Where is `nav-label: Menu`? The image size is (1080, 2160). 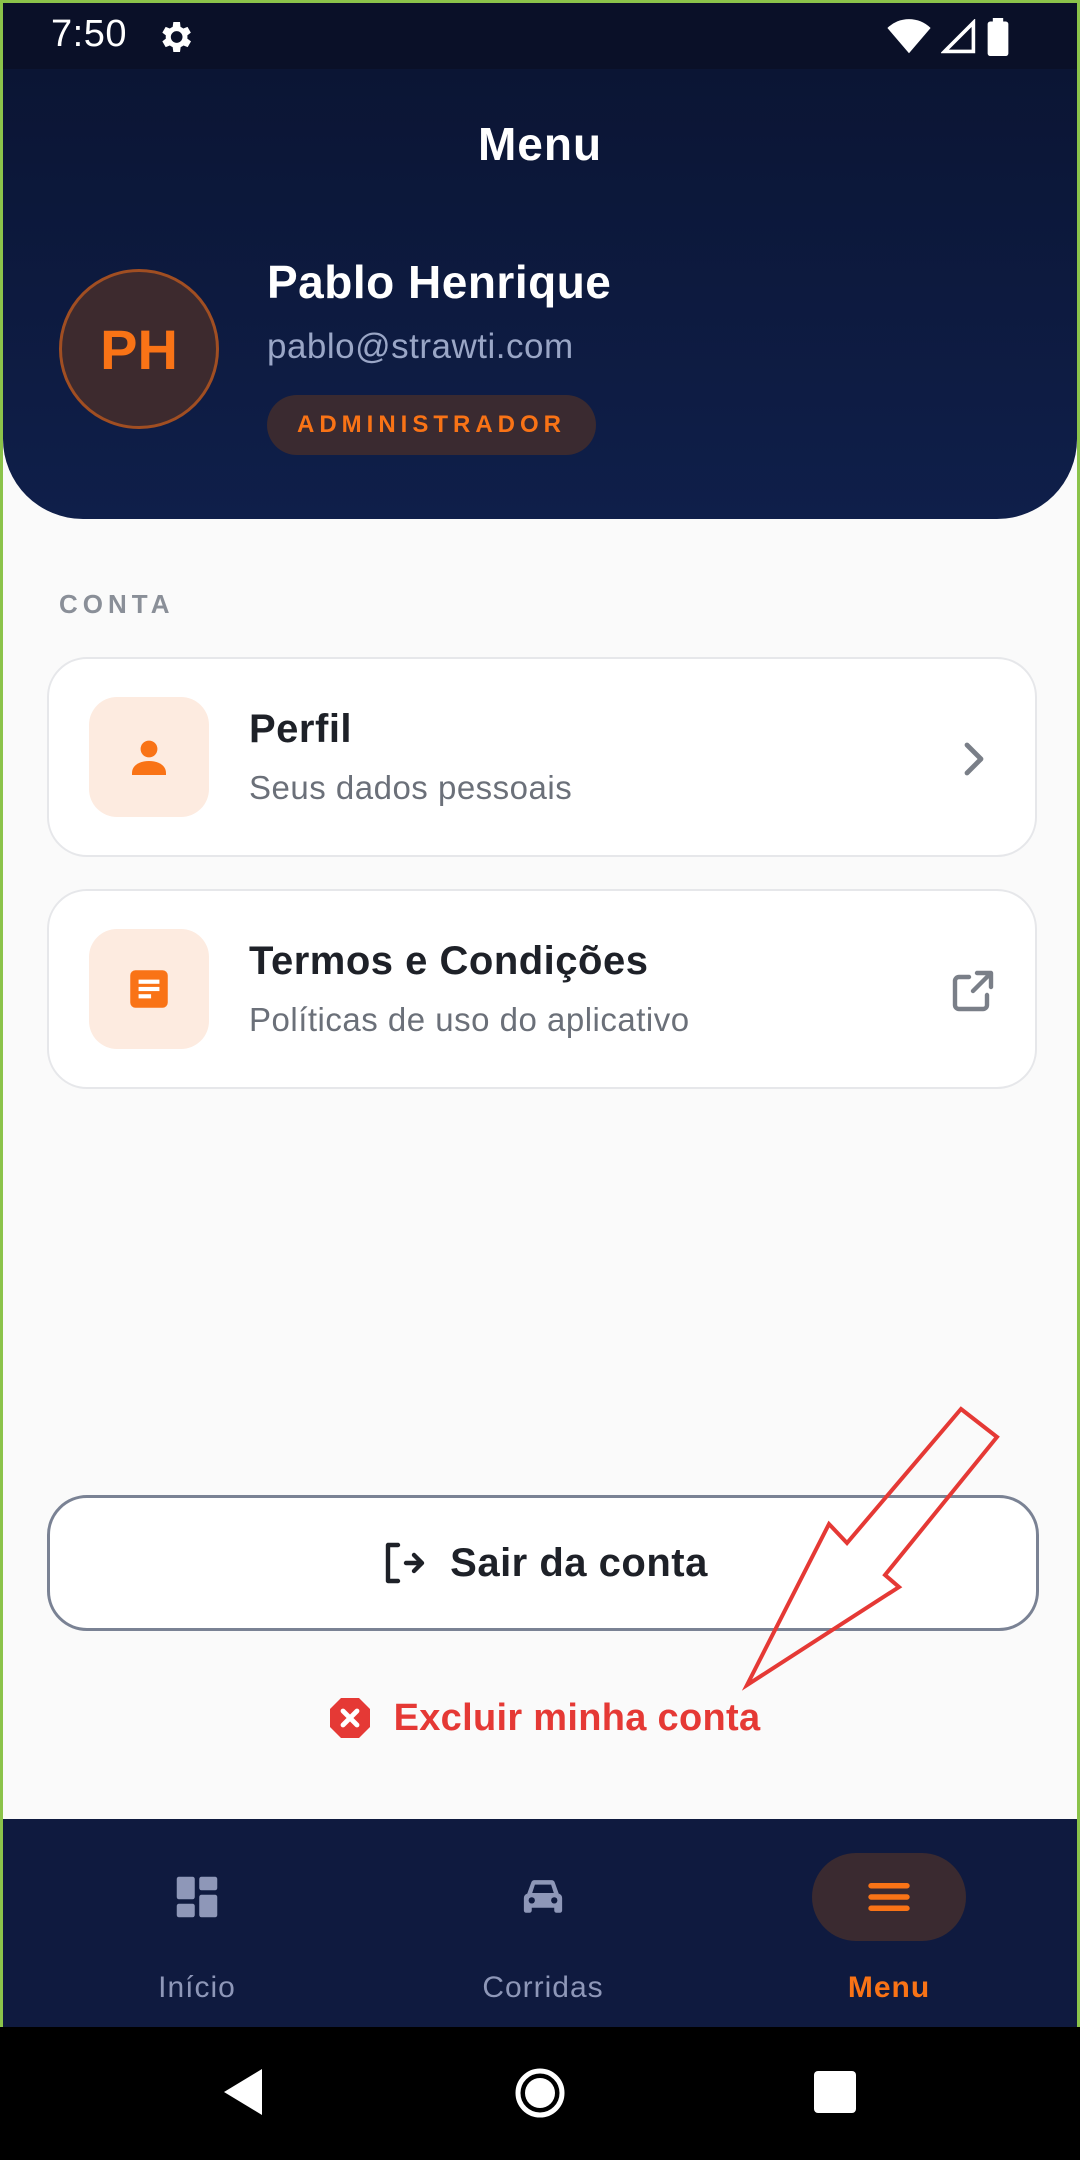 nav-label: Menu is located at coordinates (889, 1987).